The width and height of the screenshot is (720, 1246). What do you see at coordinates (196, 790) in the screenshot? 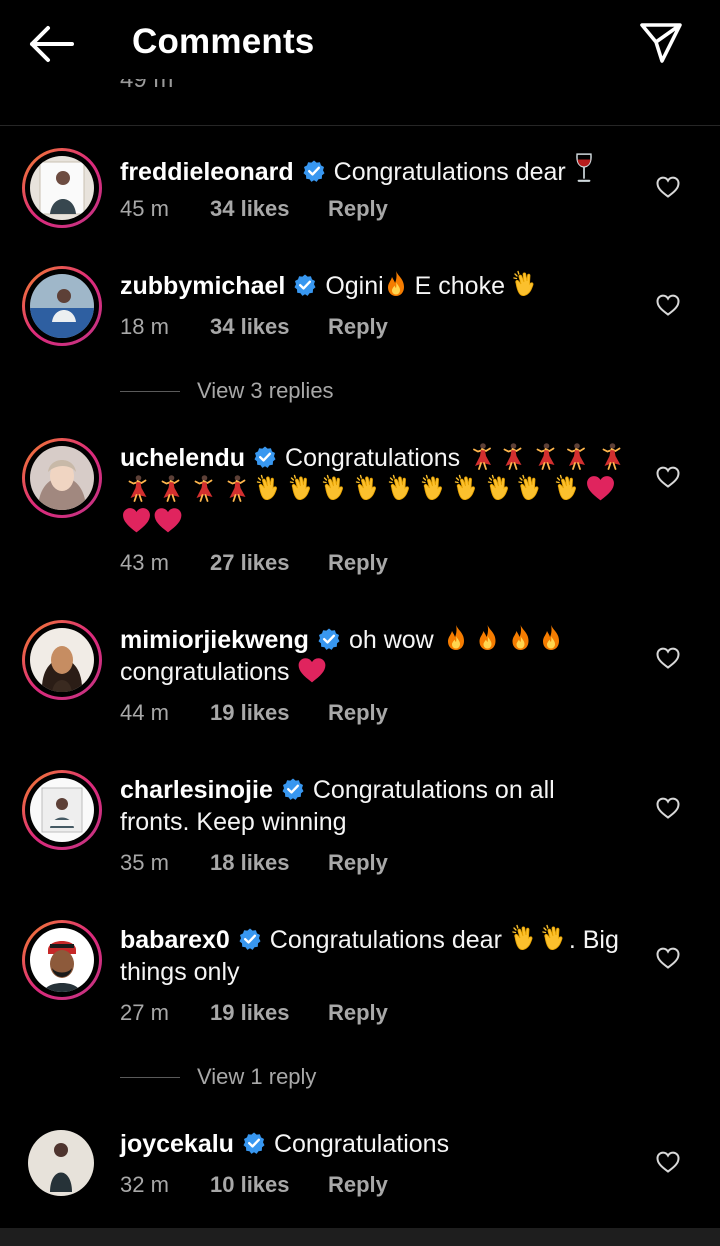
I see `comment-username: charlesinojie` at bounding box center [196, 790].